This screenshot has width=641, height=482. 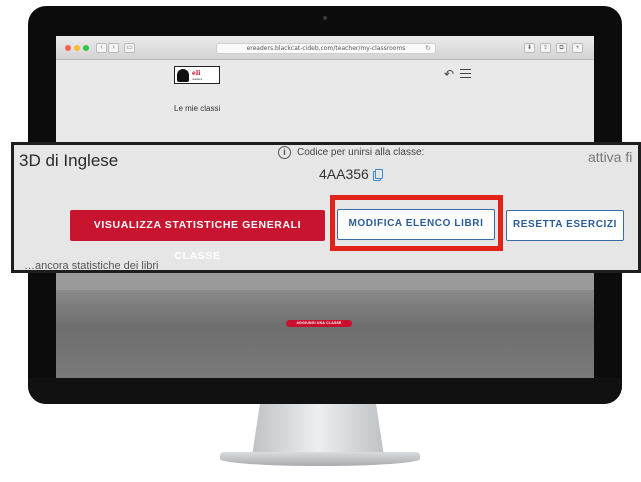 I want to click on page-title: Le mie classi, so click(x=197, y=108).